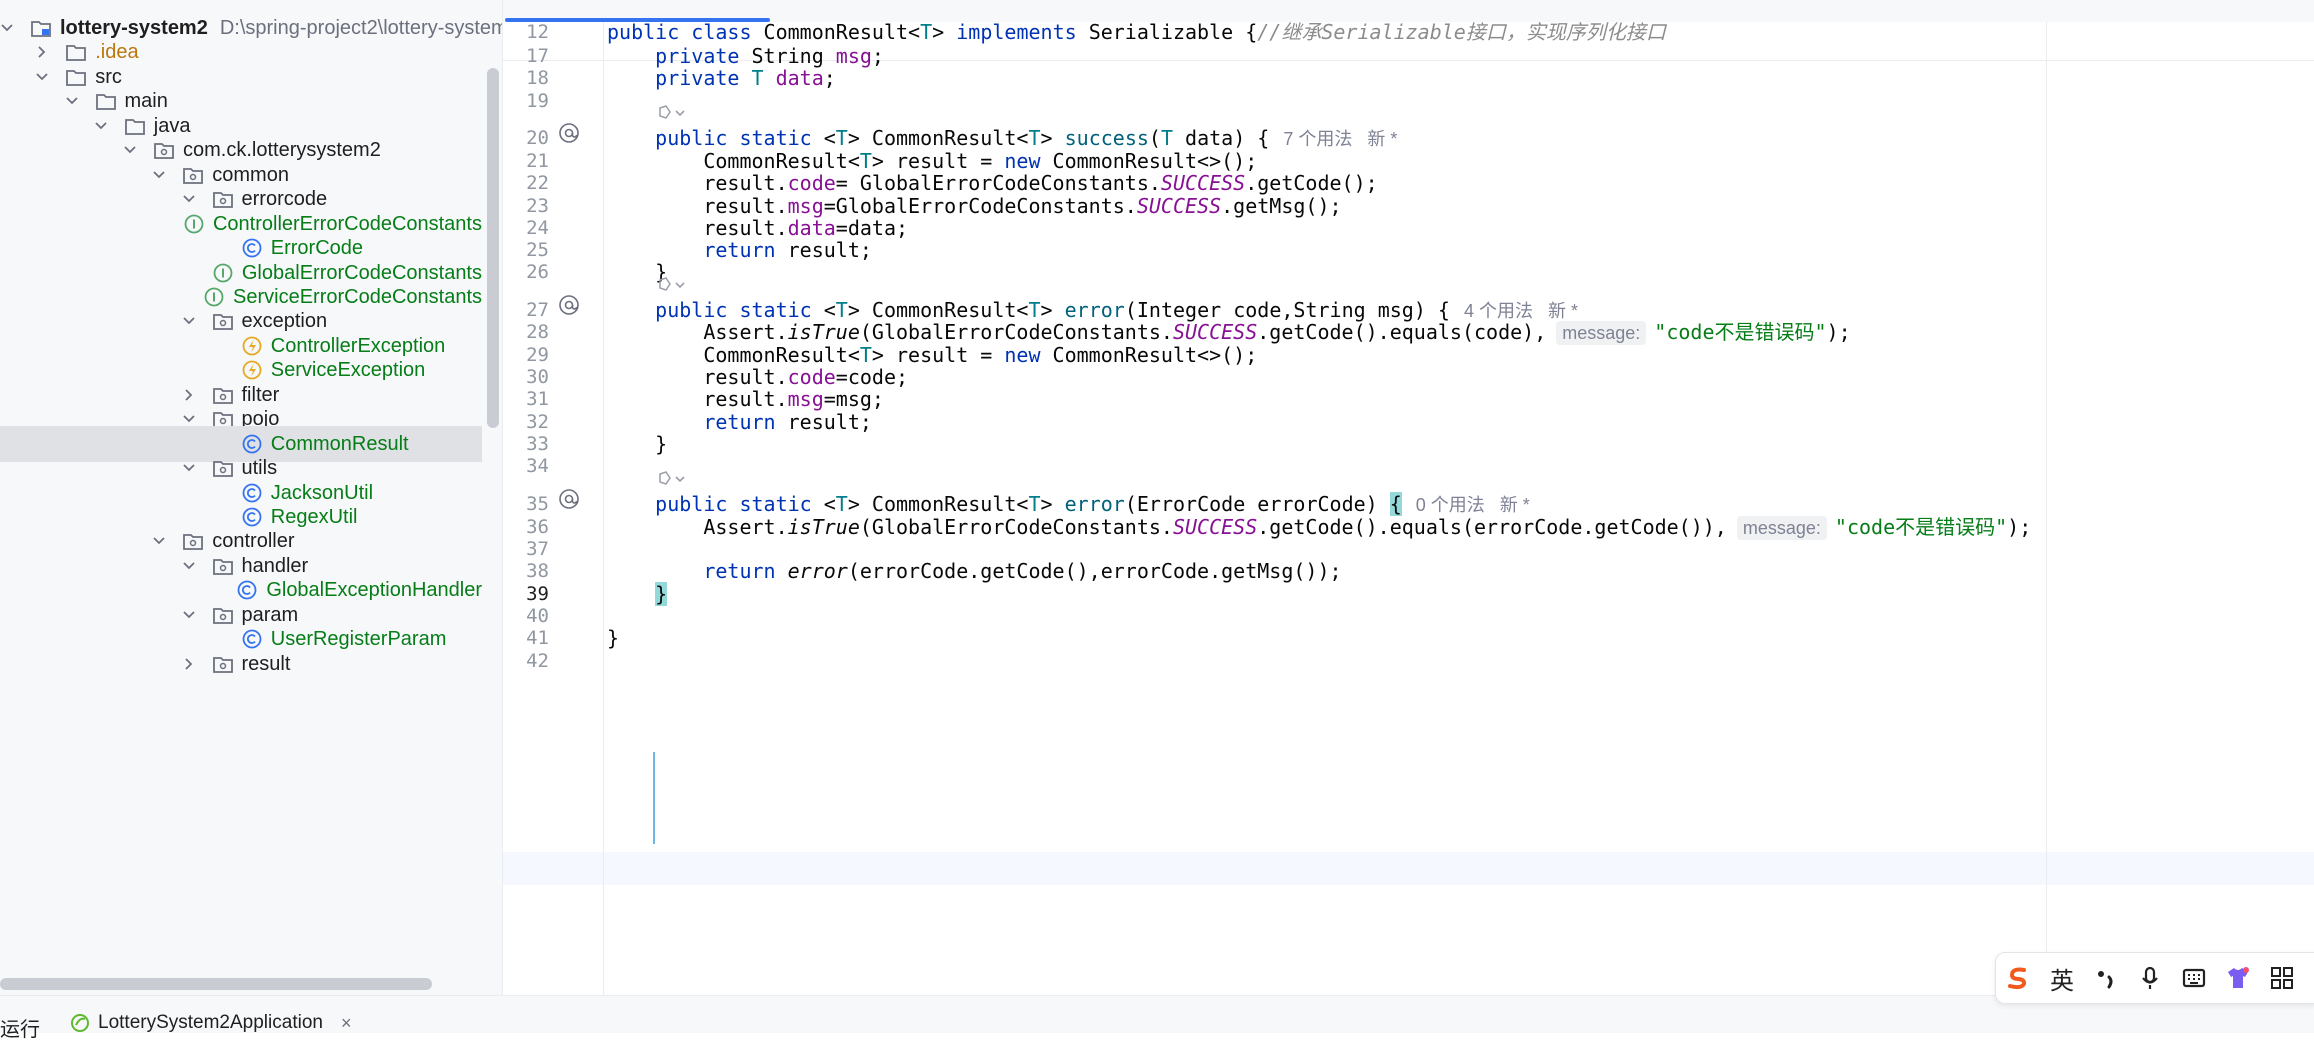  Describe the element at coordinates (526, 661) in the screenshot. I see `line-number: 42` at that location.